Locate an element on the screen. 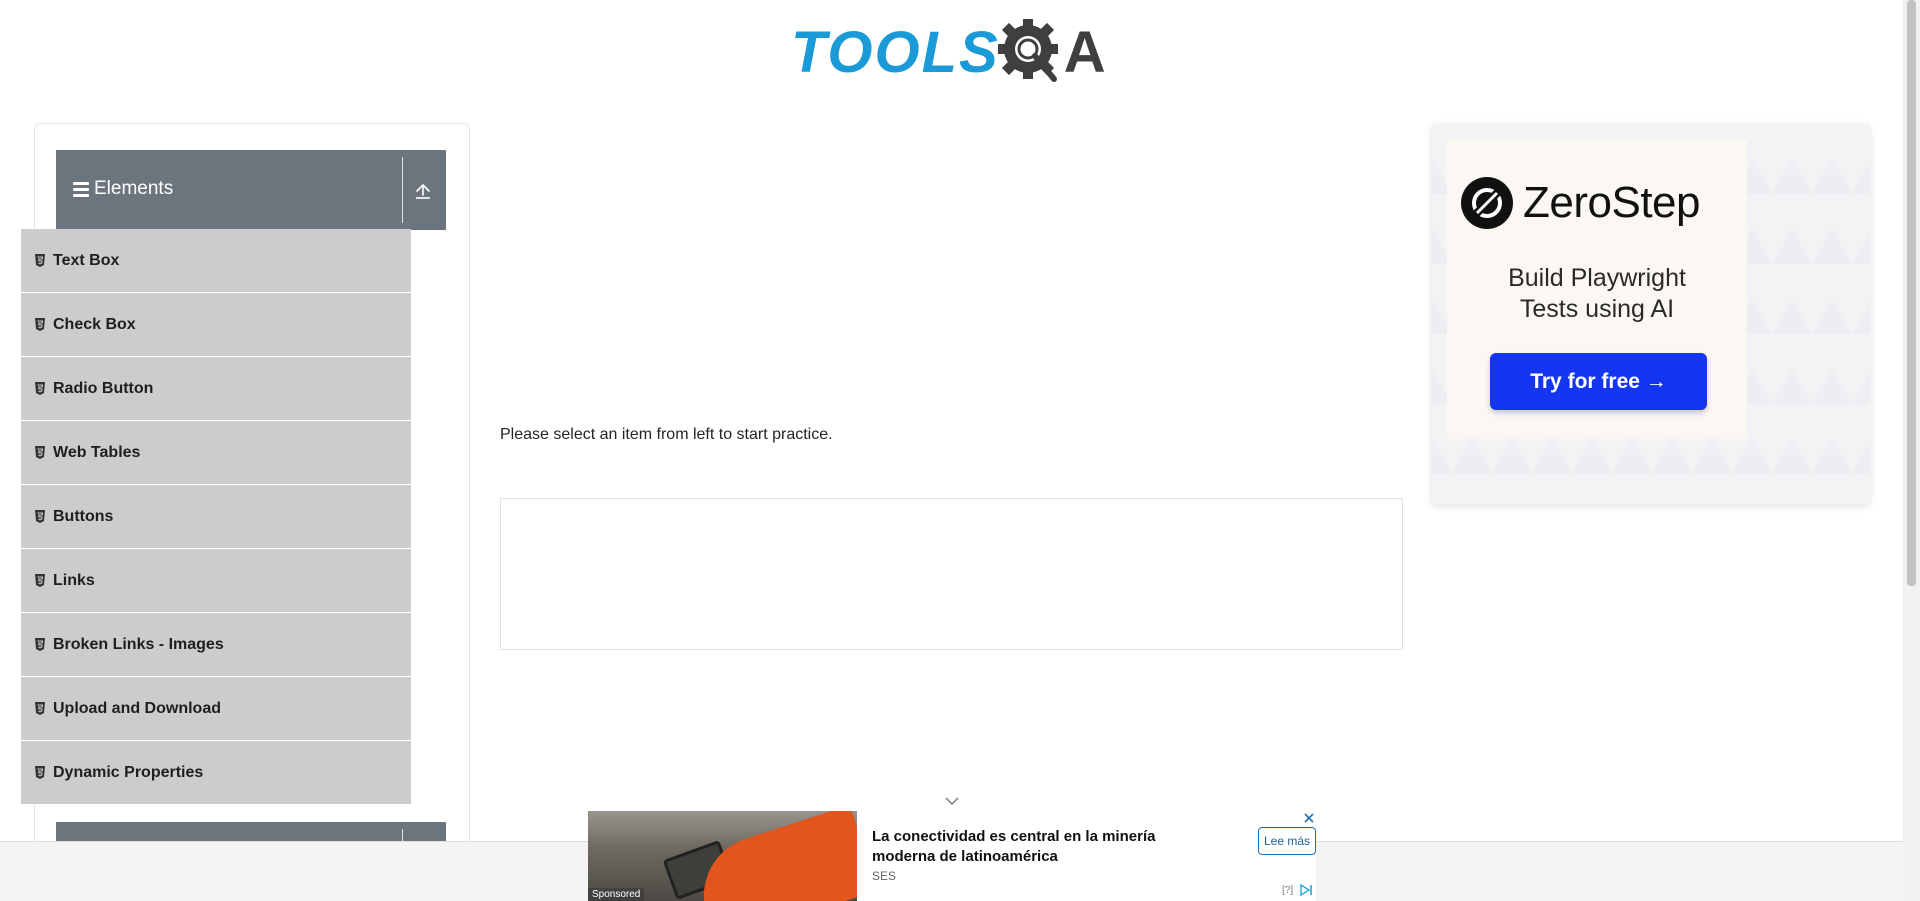 This screenshot has width=1920, height=901. menu-item-check-box: Check Box is located at coordinates (216, 325).